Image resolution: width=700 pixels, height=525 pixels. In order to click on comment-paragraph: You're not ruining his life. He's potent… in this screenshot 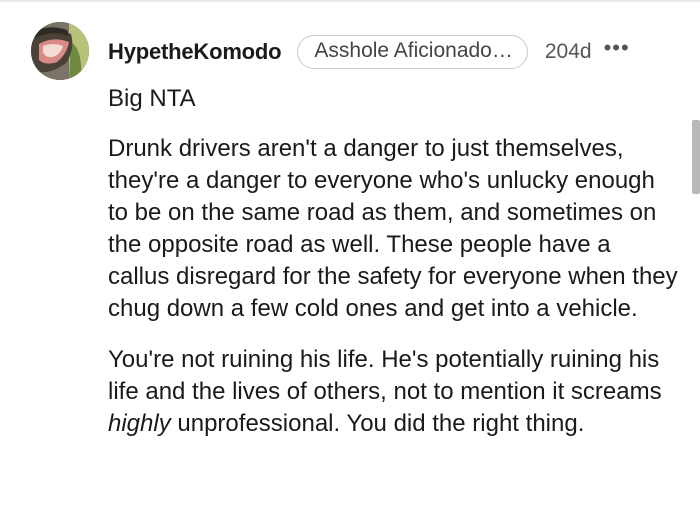, I will do `click(393, 392)`.